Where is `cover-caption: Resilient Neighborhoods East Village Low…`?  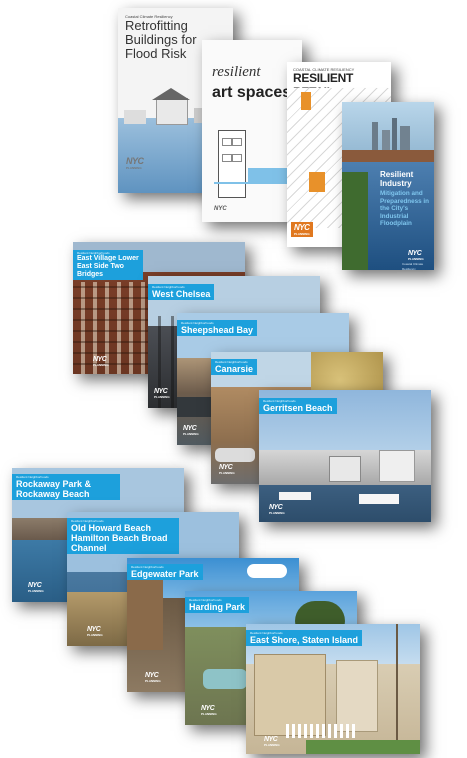
cover-caption: Resilient Neighborhoods East Village Low… is located at coordinates (108, 265).